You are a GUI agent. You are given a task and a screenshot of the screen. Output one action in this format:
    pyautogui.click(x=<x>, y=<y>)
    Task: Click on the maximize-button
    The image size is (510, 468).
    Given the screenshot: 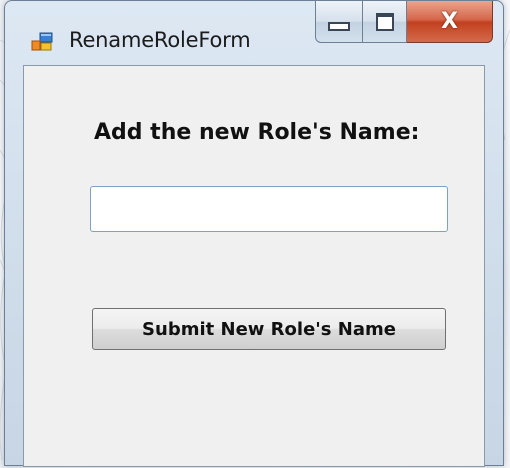 What is the action you would take?
    pyautogui.click(x=385, y=22)
    